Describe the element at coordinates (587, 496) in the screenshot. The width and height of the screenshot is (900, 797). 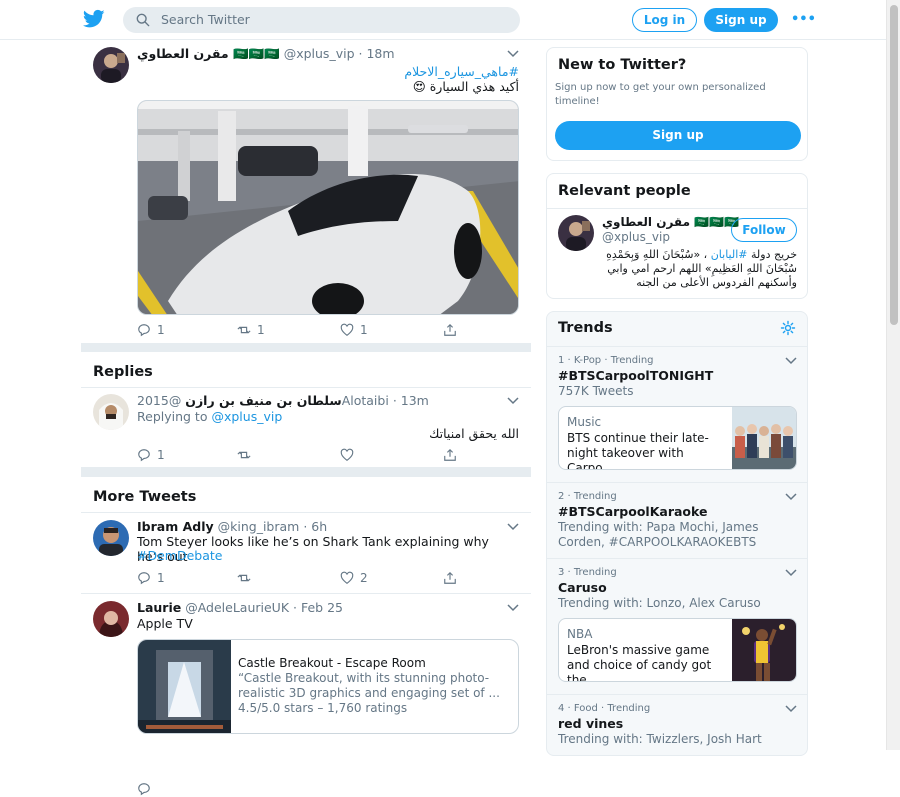
I see `trend-meta: 2 · Trending` at that location.